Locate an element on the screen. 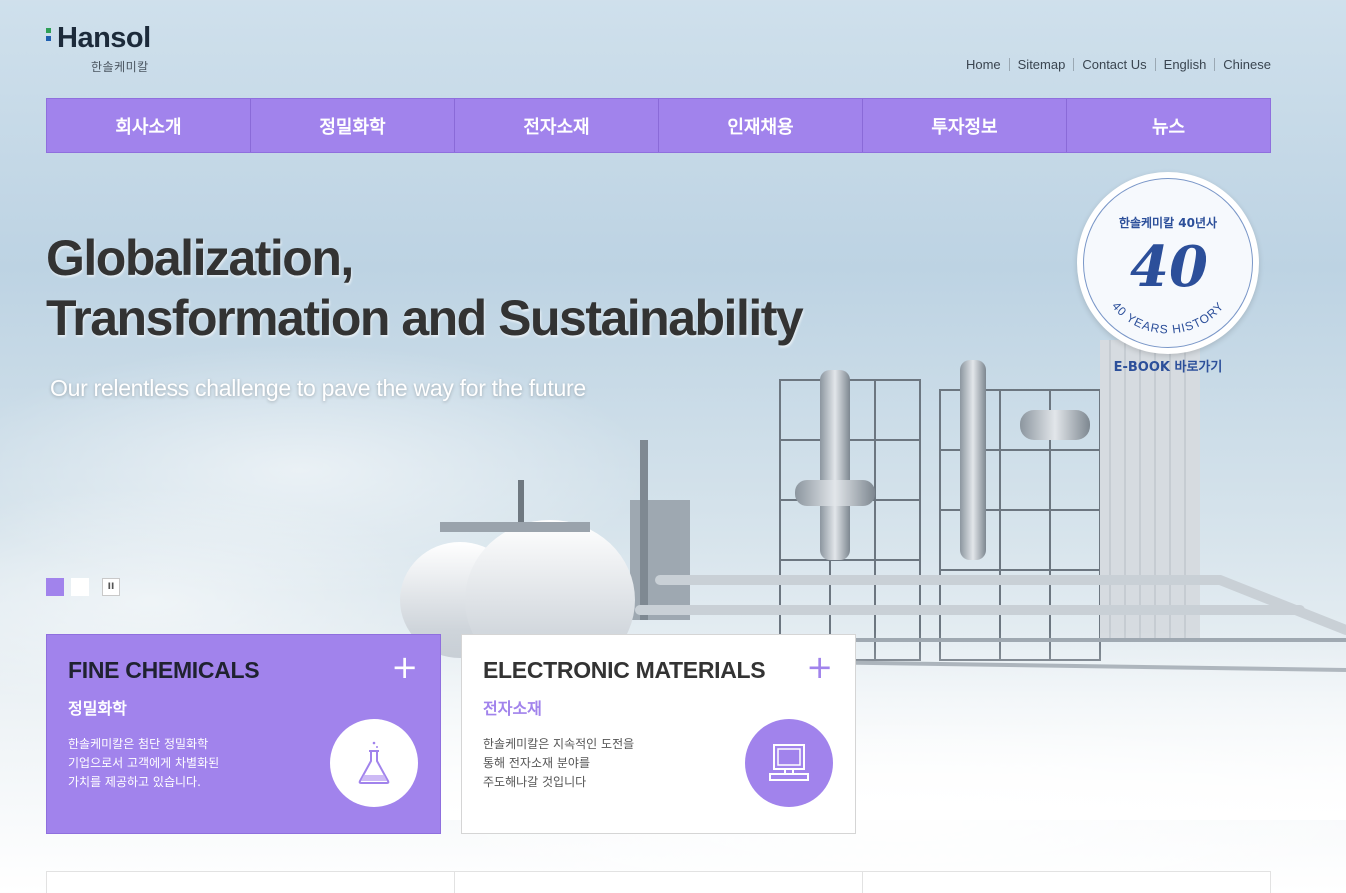 This screenshot has width=1346, height=893. nav-item-company: 회사소개 is located at coordinates (148, 125).